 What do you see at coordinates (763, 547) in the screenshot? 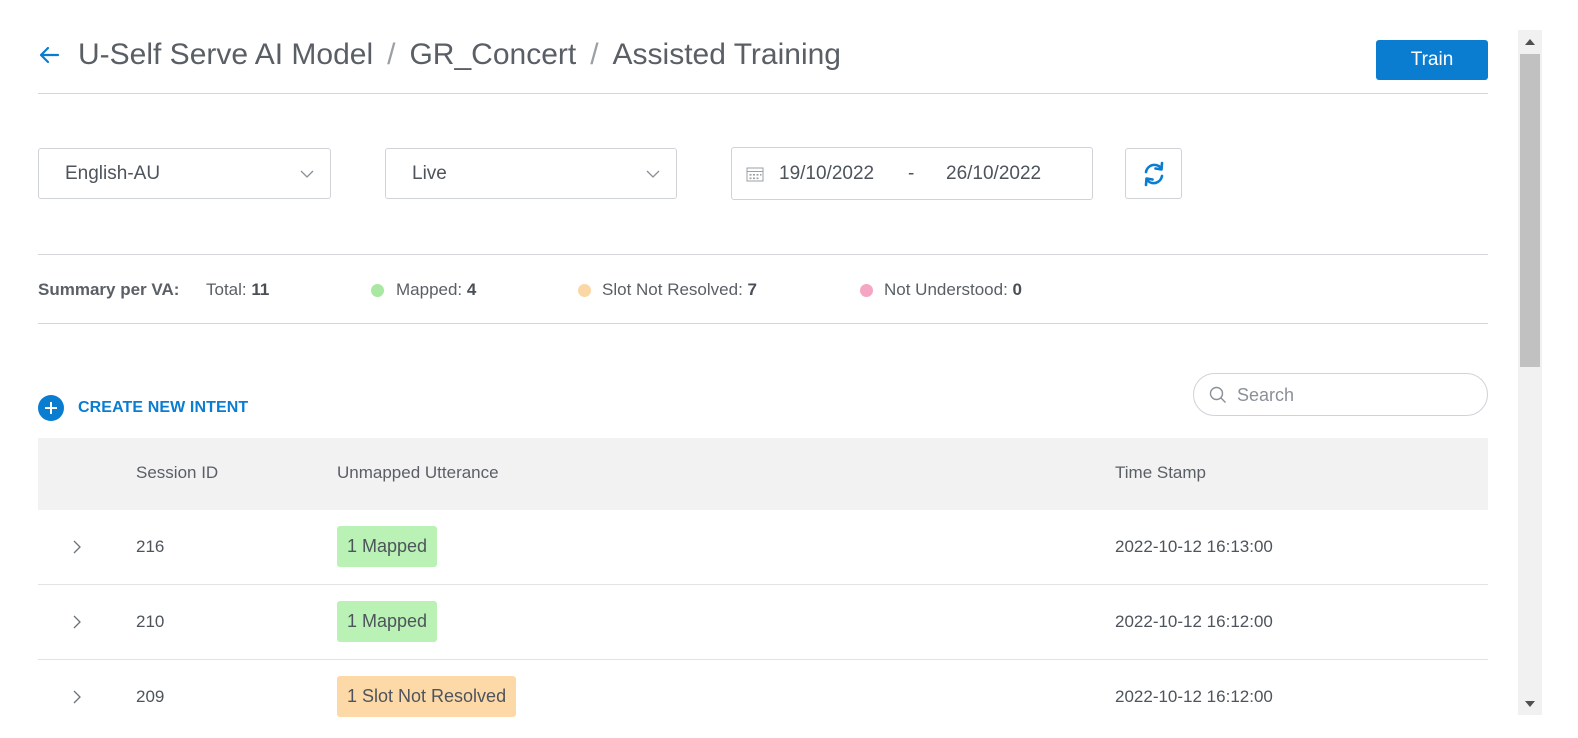
I see `table-row: 216 1 Mapped 2022-10-12 16:13:00` at bounding box center [763, 547].